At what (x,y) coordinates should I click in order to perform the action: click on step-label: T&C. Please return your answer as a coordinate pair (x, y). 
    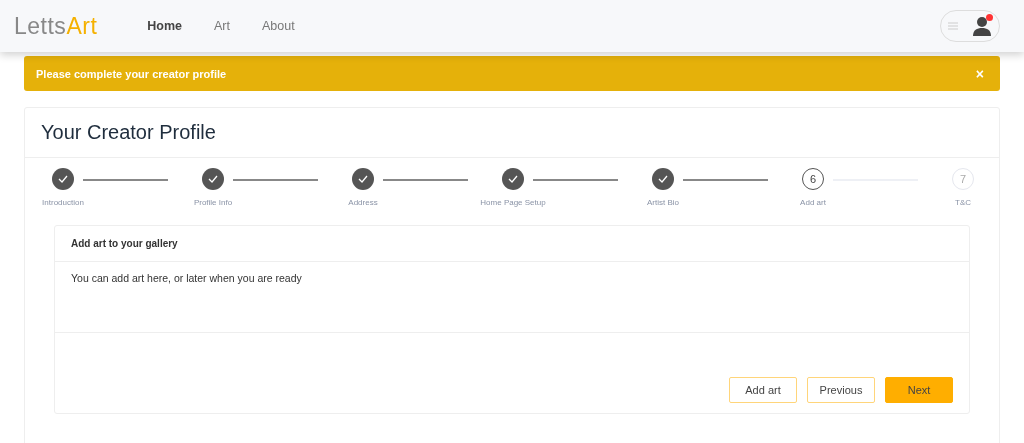
    Looking at the image, I should click on (963, 202).